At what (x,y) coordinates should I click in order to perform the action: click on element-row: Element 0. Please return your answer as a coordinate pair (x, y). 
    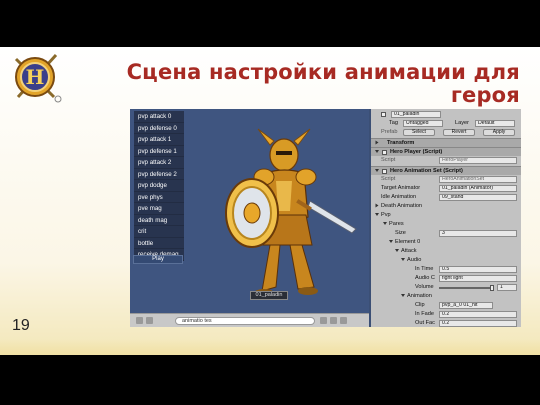
    Looking at the image, I should click on (446, 242).